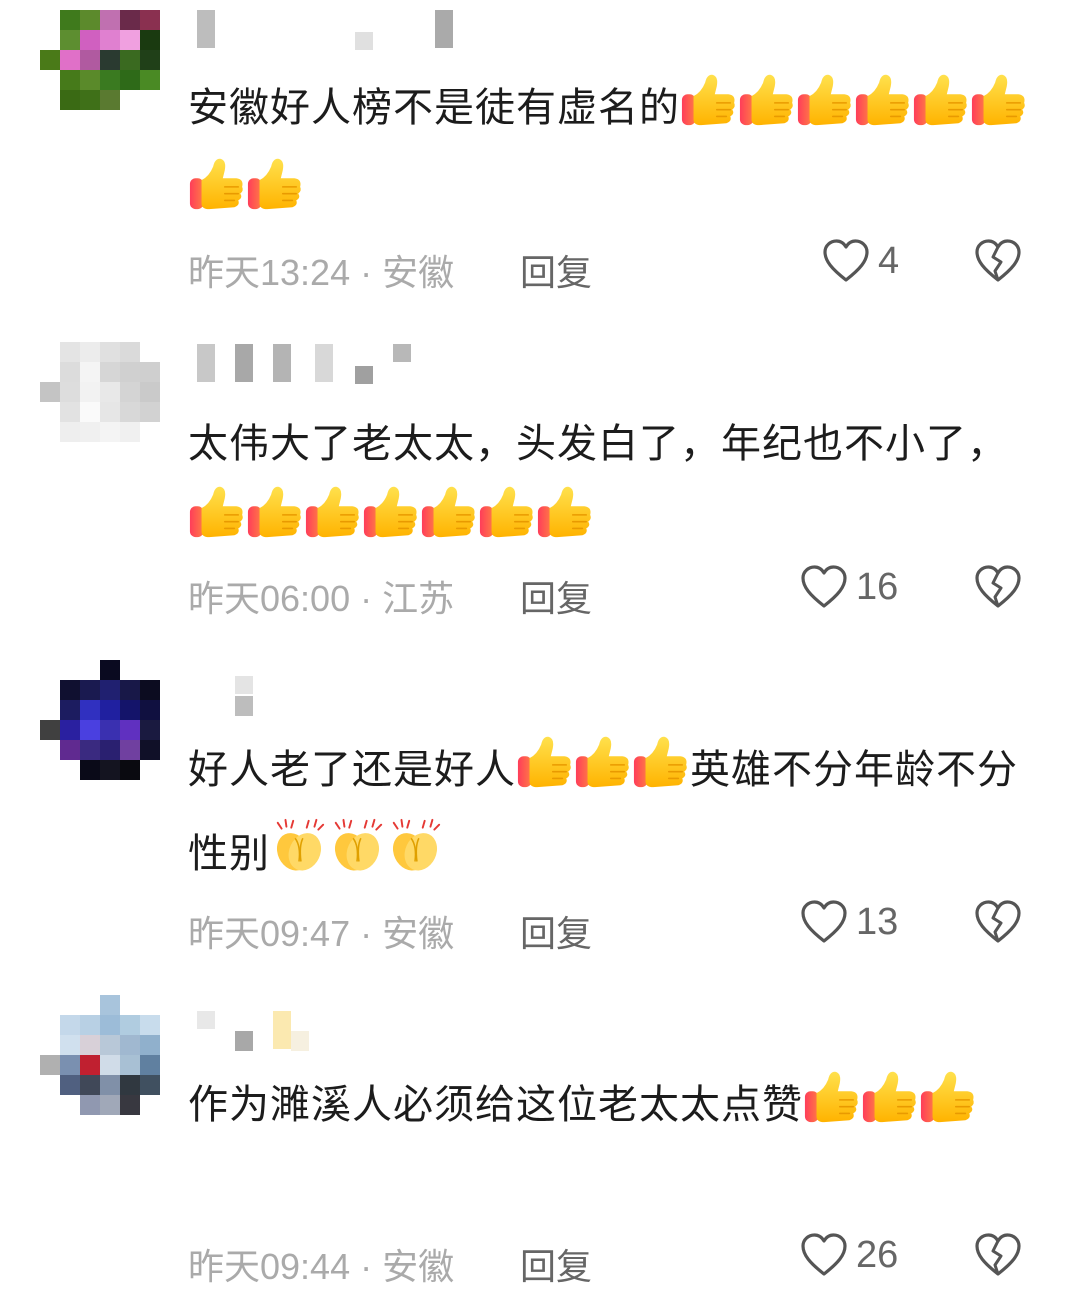 Image resolution: width=1080 pixels, height=1305 pixels. I want to click on comment-time: 昨天06:00, so click(269, 598).